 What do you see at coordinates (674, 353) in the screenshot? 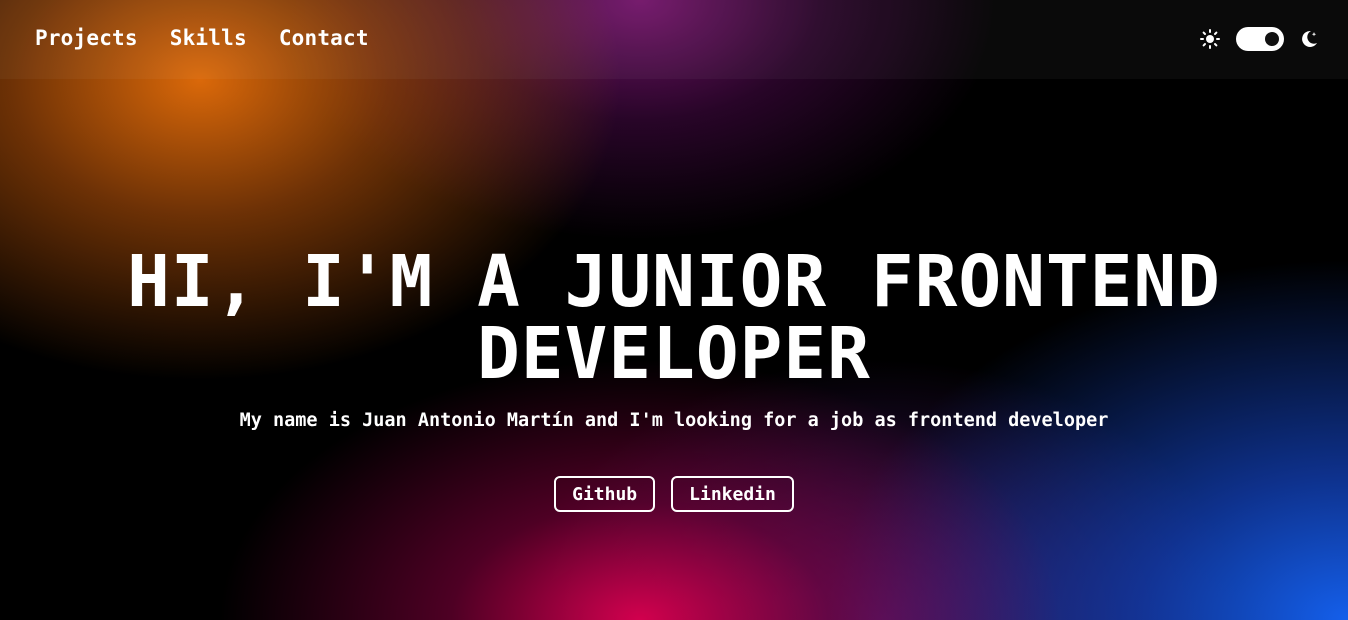
I see `hero-title-line-2: DEVELOPER` at bounding box center [674, 353].